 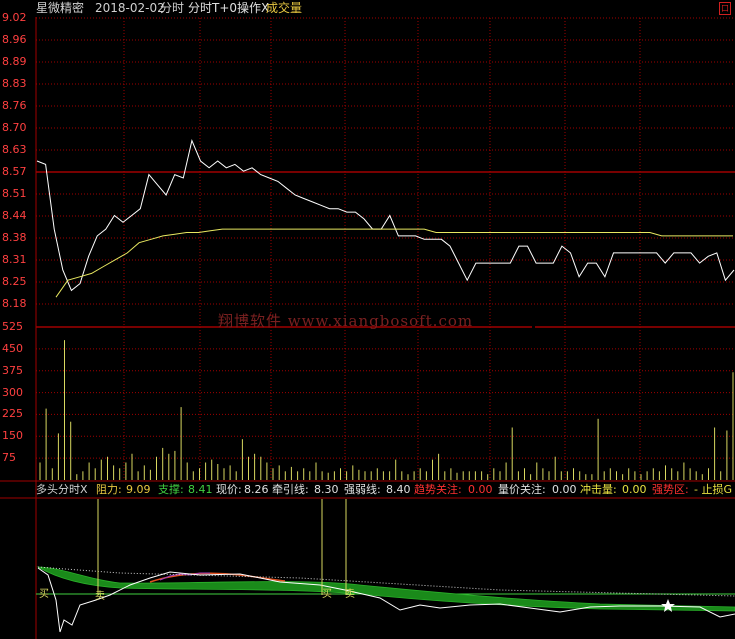 What do you see at coordinates (138, 489) in the screenshot?
I see `resist-value: 9.09` at bounding box center [138, 489].